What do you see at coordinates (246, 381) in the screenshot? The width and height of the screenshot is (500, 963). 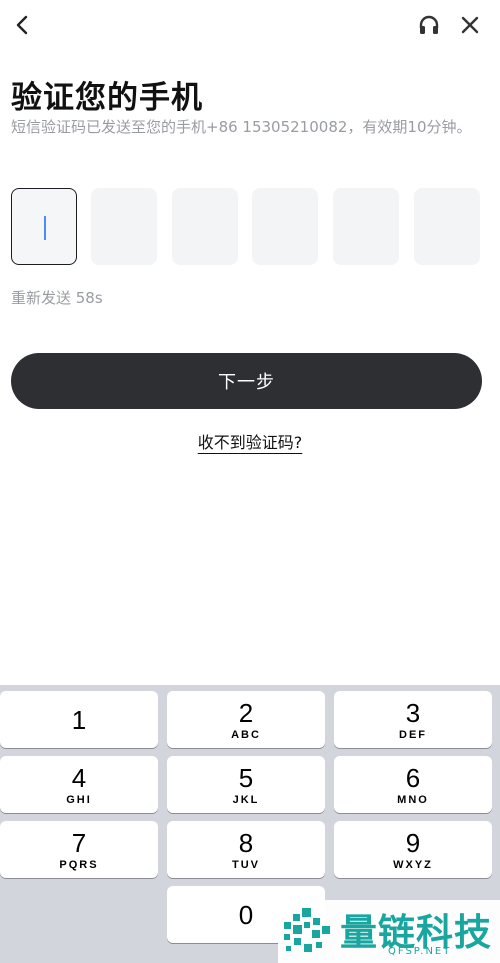 I see `next-button: 下一步` at bounding box center [246, 381].